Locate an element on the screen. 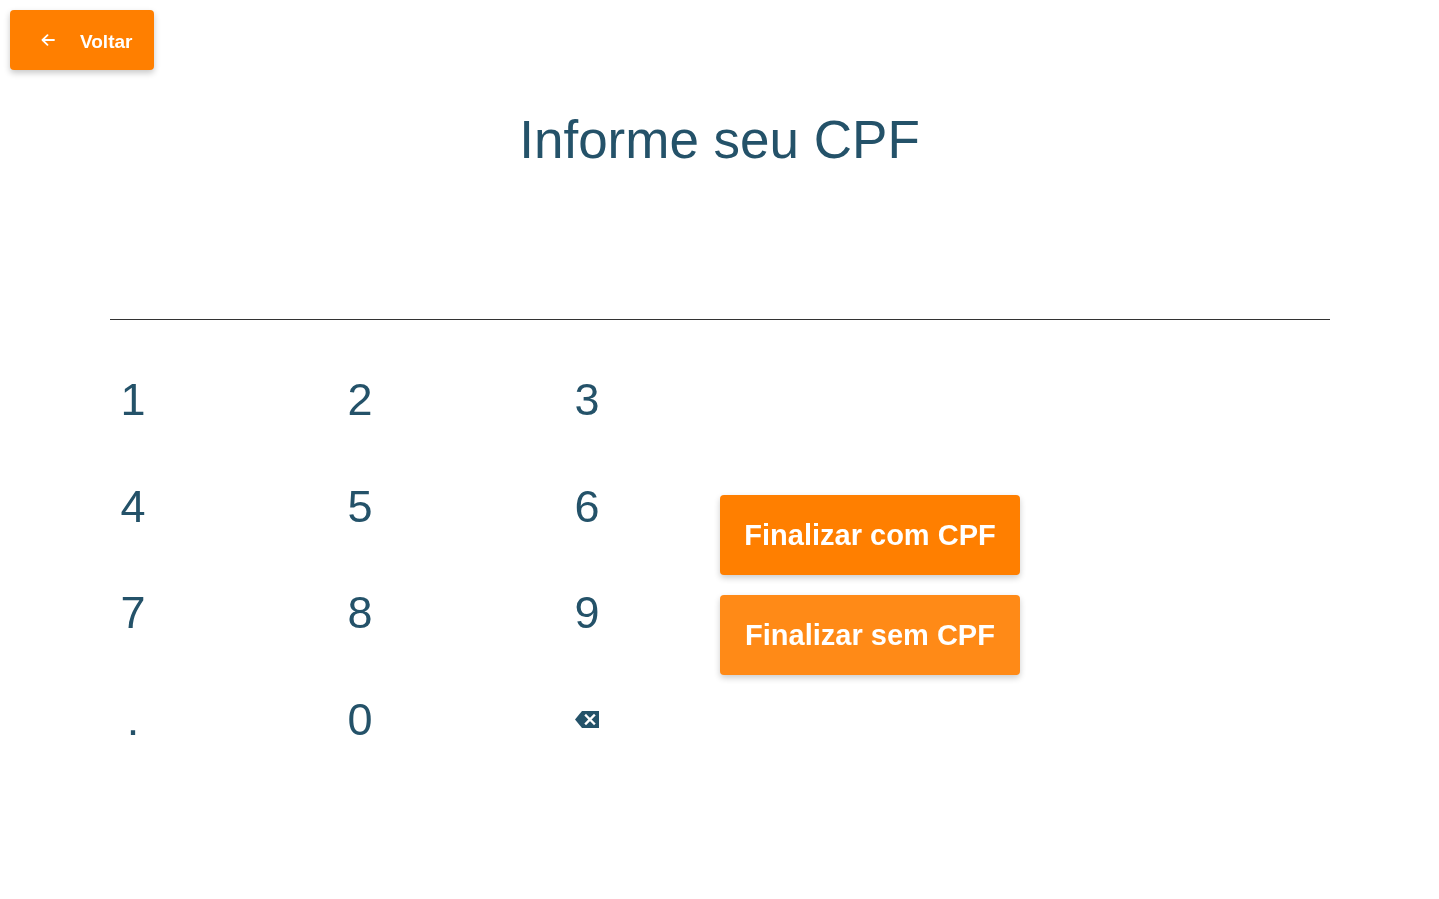 This screenshot has height=899, width=1439. keypad-key: 1 is located at coordinates (133, 400).